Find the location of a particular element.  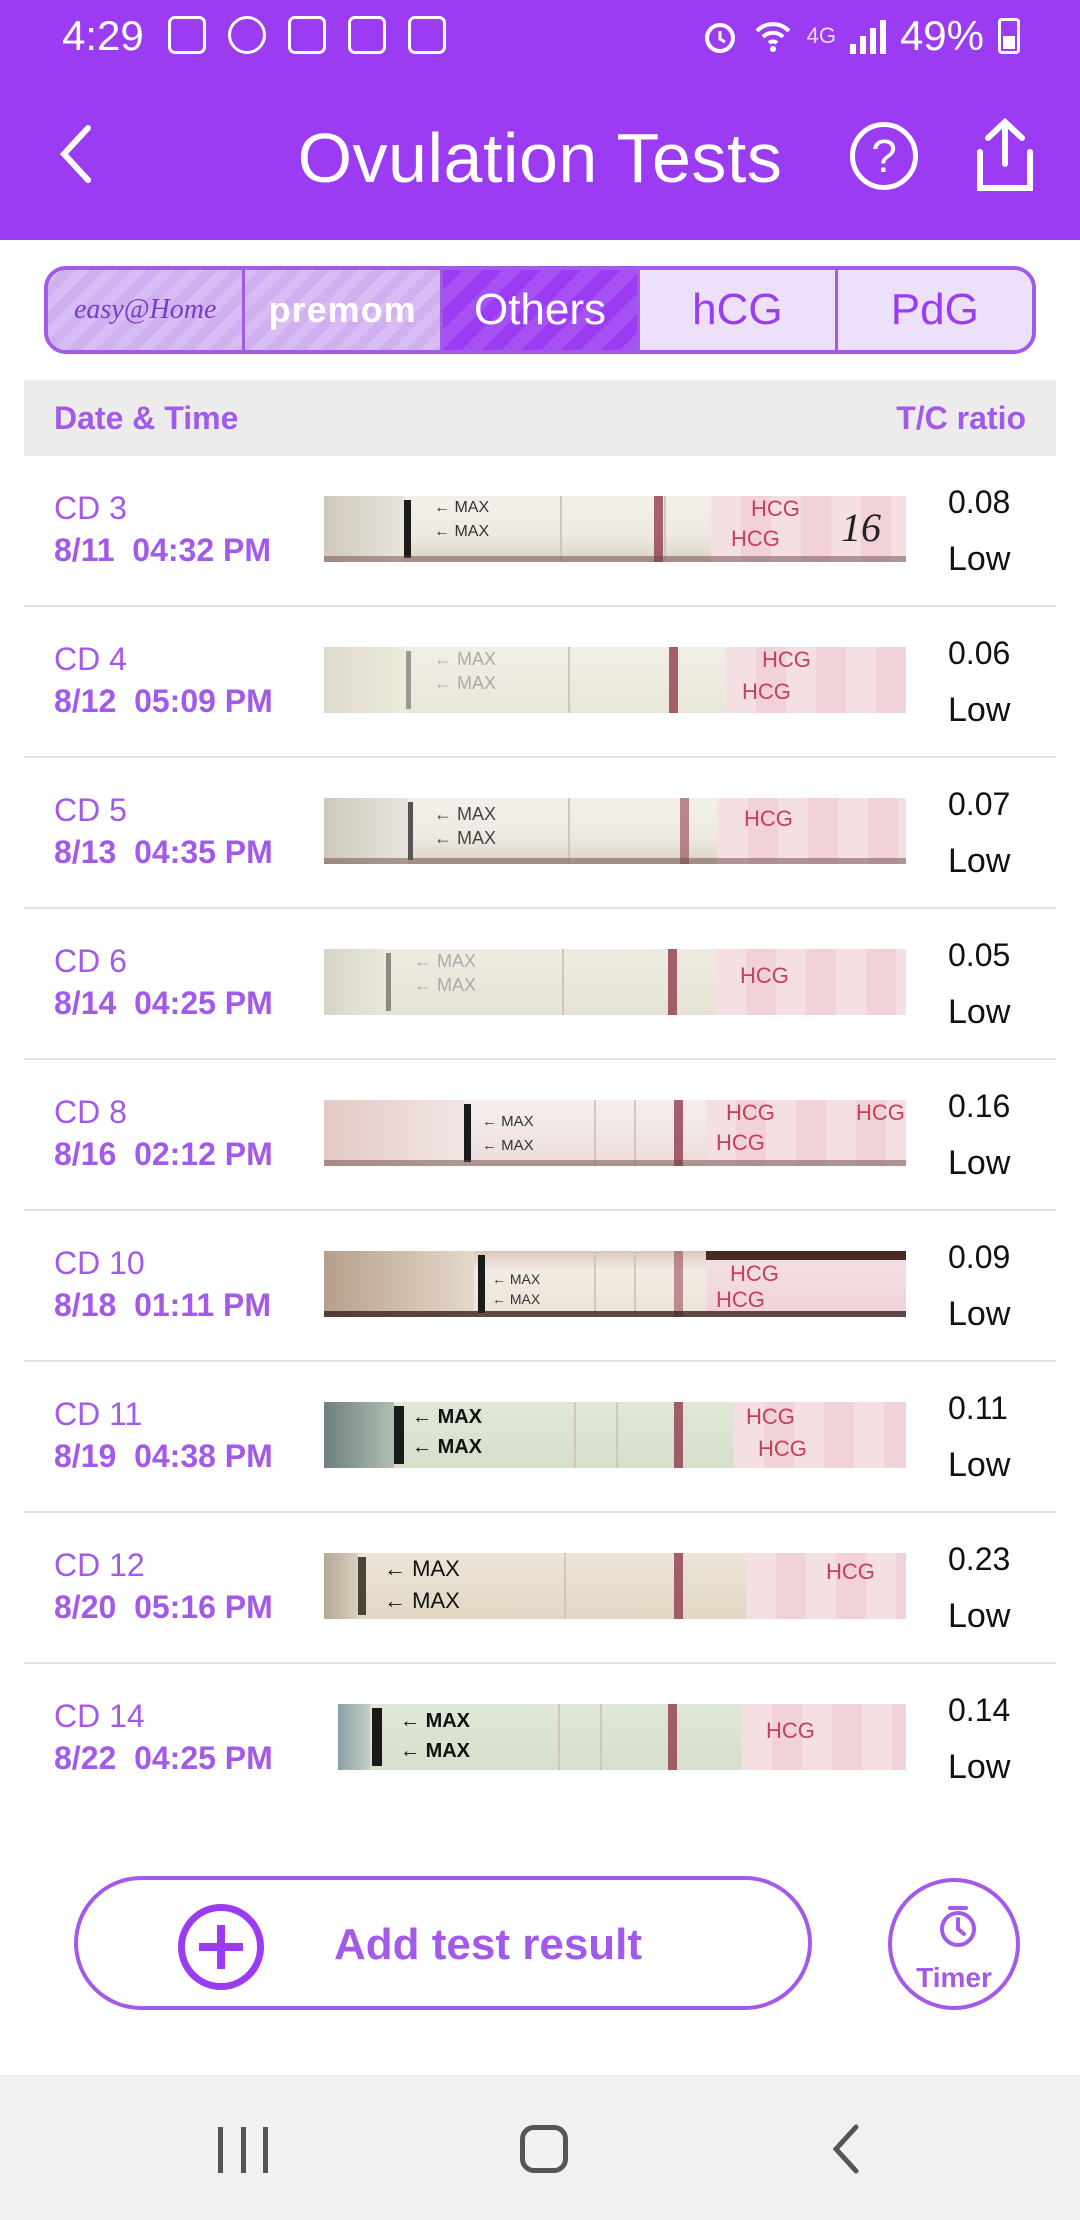

share-icon is located at coordinates (1005, 154).